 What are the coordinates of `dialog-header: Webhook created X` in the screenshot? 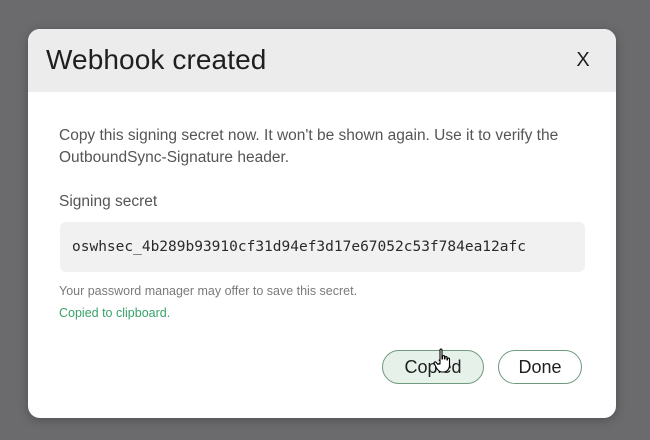 It's located at (322, 60).